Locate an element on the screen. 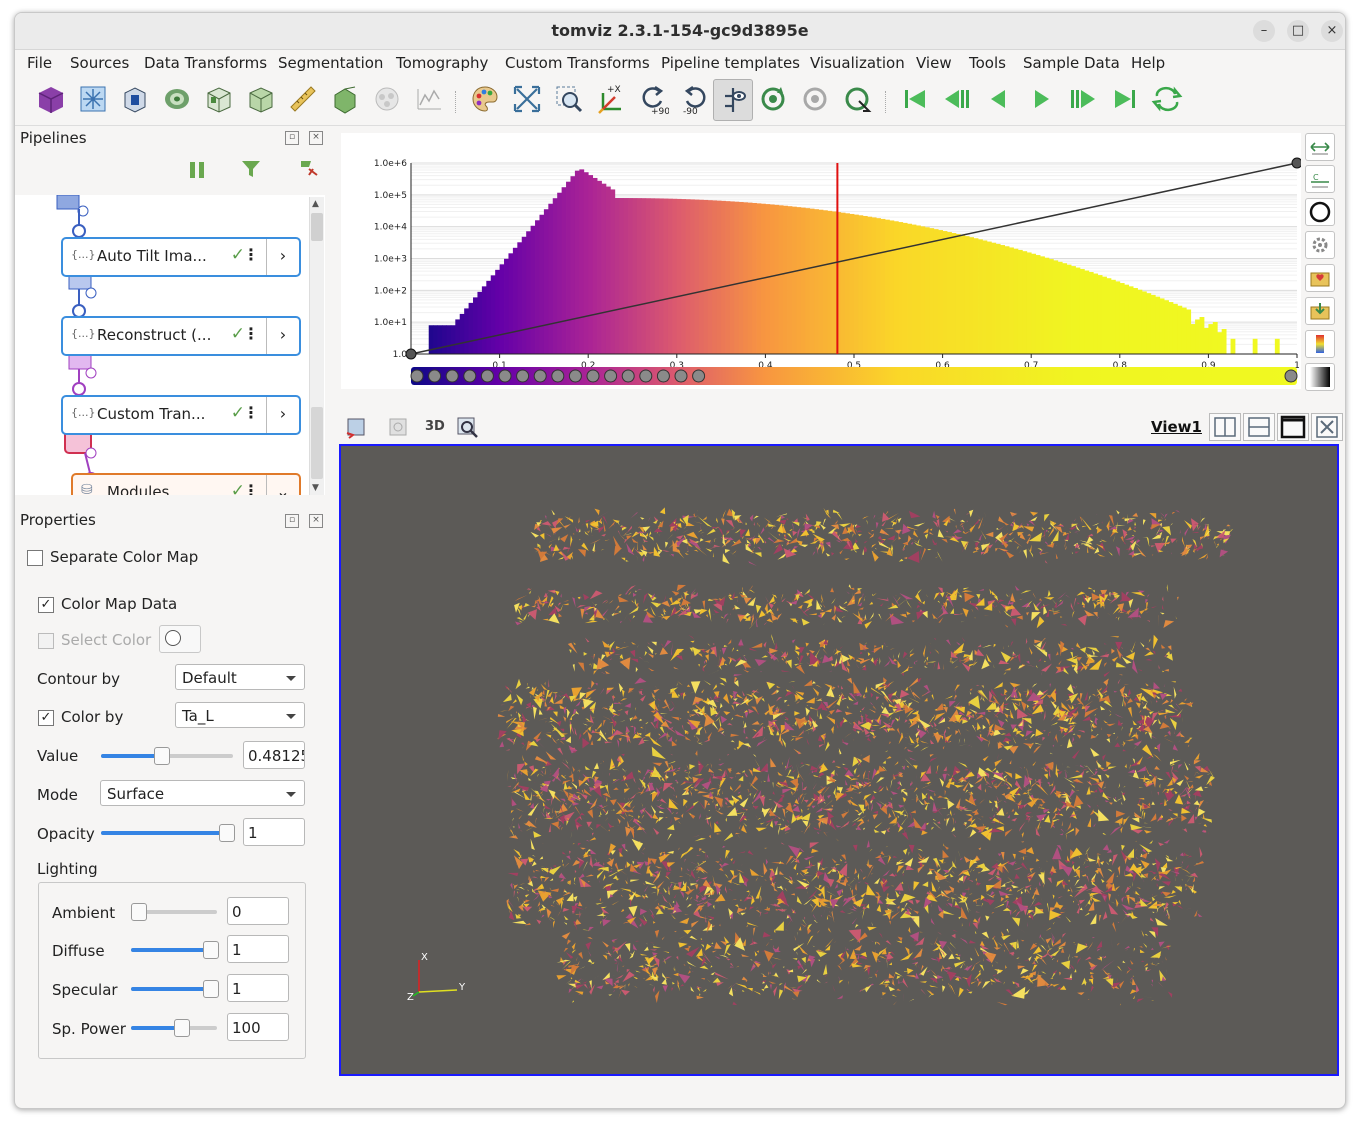  reset-colormap-button is located at coordinates (1320, 212).